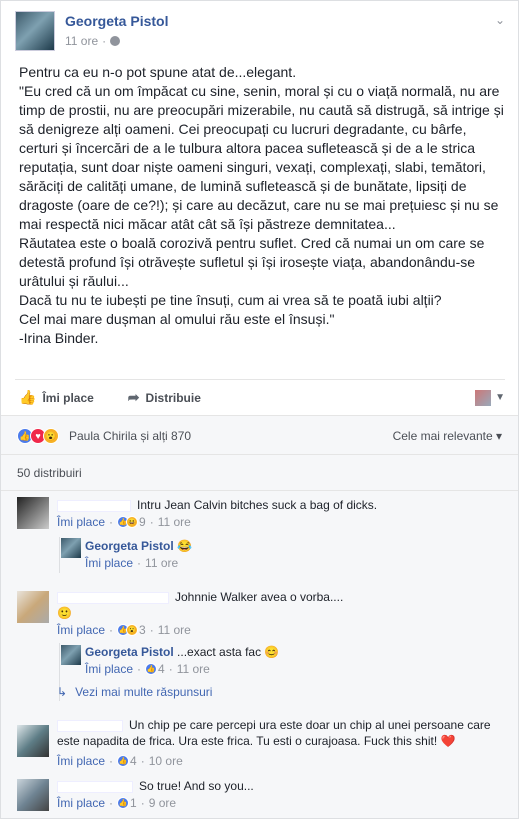  I want to click on post-actions: 👍 Îmi place ➦ Distribuie ▼, so click(260, 397).